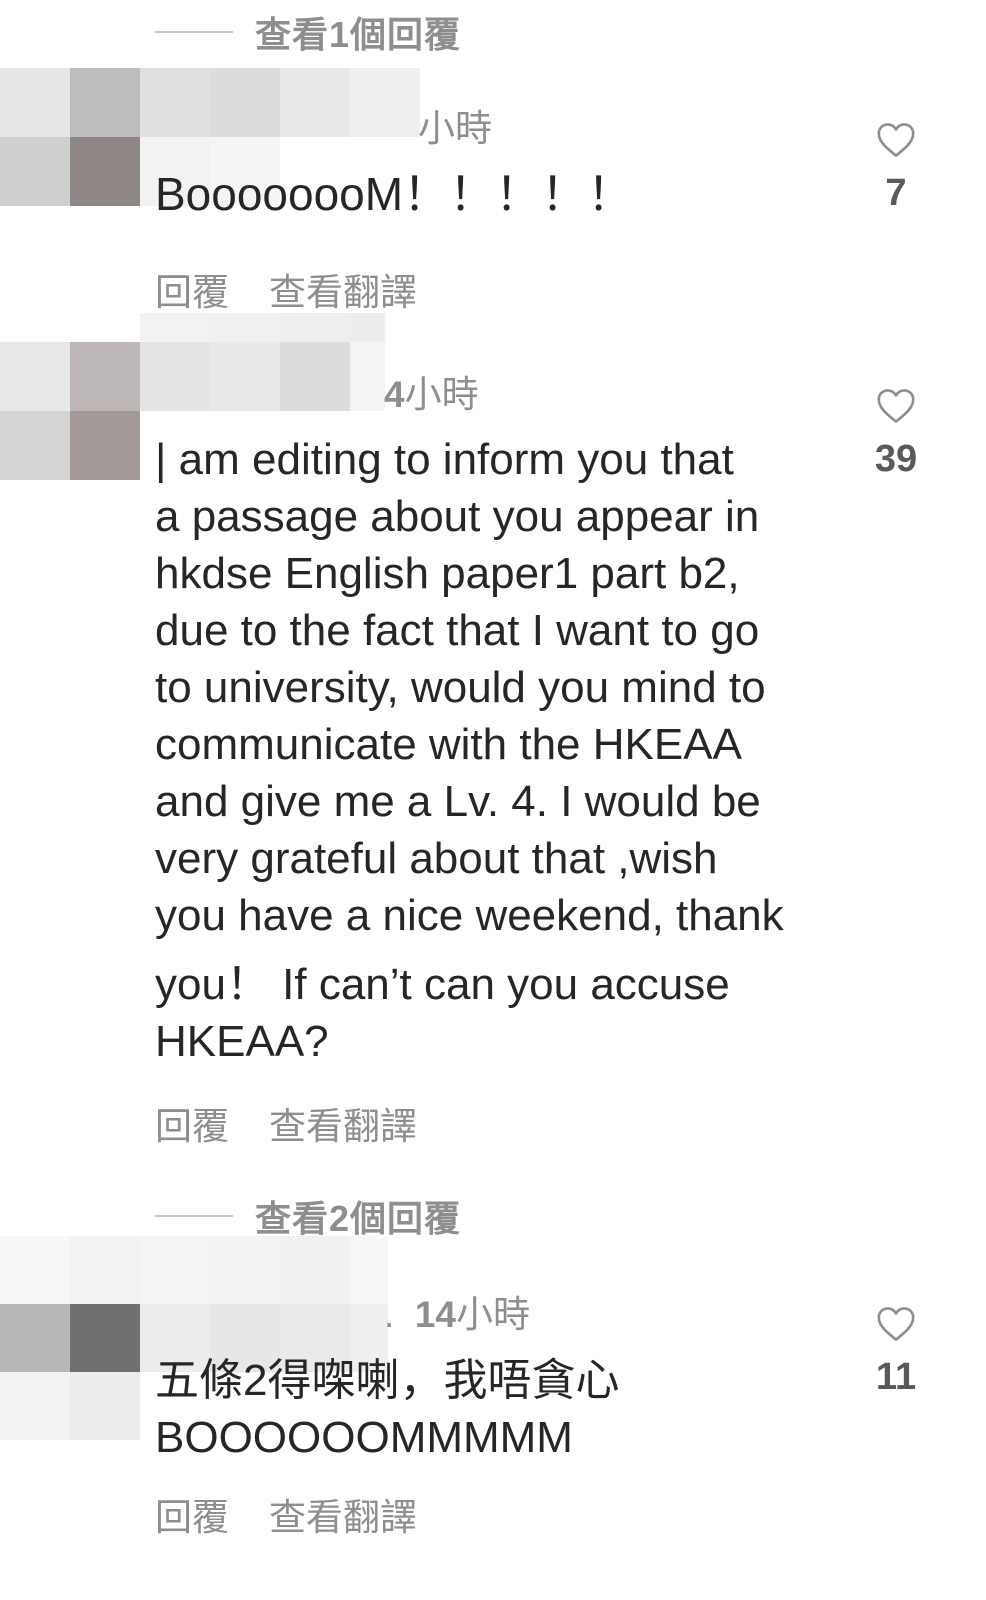 The height and width of the screenshot is (1600, 986). Describe the element at coordinates (436, 858) in the screenshot. I see `comment-line: very grateful about that ,wish` at that location.